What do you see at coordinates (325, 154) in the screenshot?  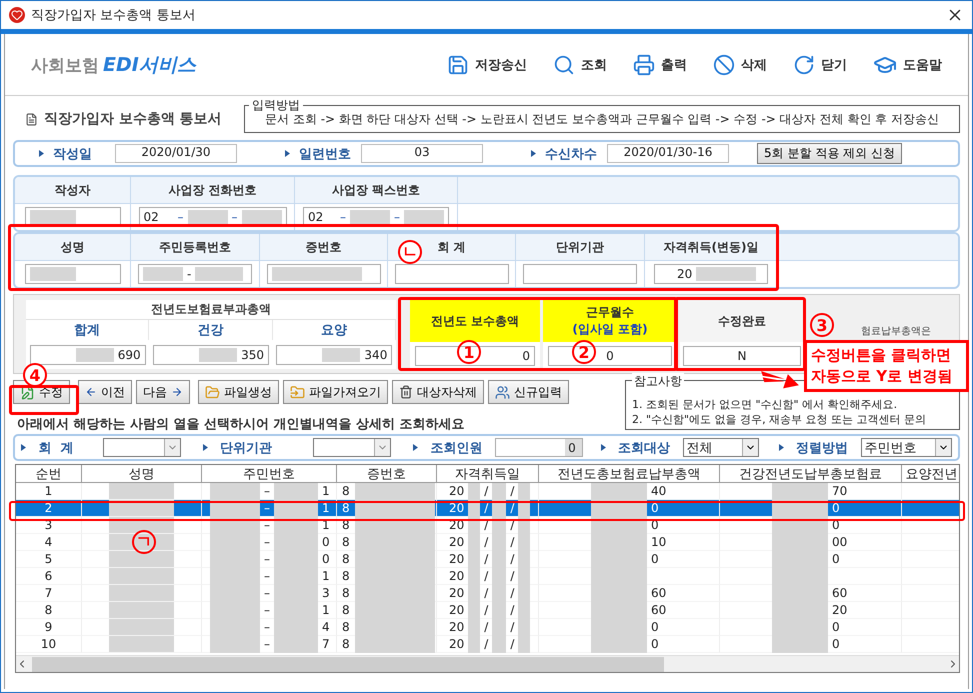 I see `field-label: 일련번호` at bounding box center [325, 154].